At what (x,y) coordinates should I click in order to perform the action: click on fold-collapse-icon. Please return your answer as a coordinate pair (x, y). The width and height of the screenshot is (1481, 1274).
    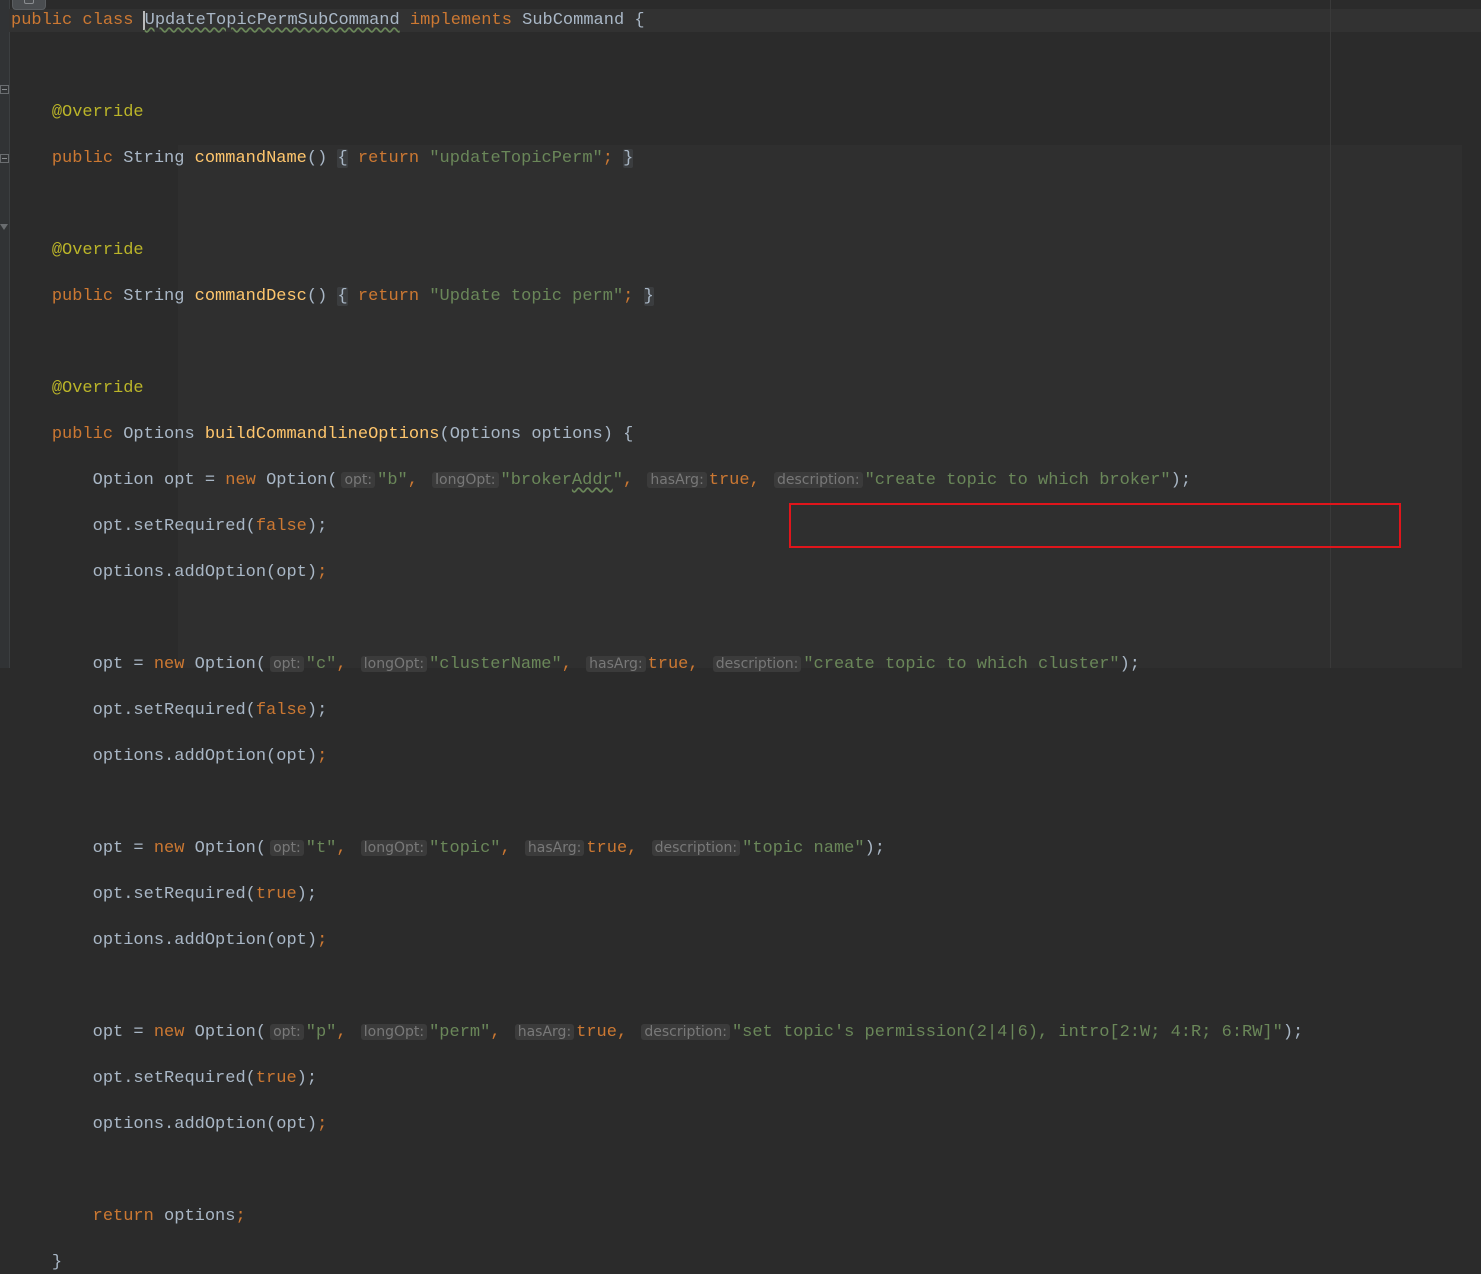
    Looking at the image, I should click on (4, 227).